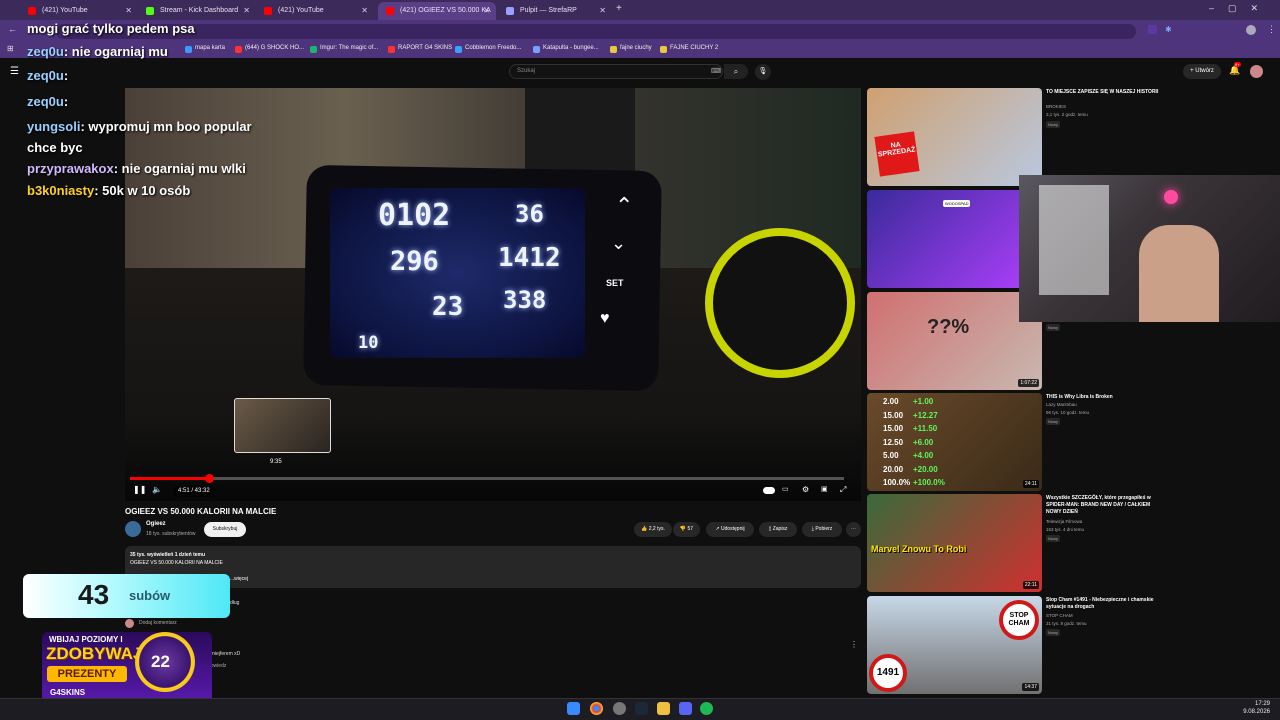 Image resolution: width=1280 pixels, height=720 pixels. What do you see at coordinates (897, 482) in the screenshot?
I see `libra-value: 100.0%` at bounding box center [897, 482].